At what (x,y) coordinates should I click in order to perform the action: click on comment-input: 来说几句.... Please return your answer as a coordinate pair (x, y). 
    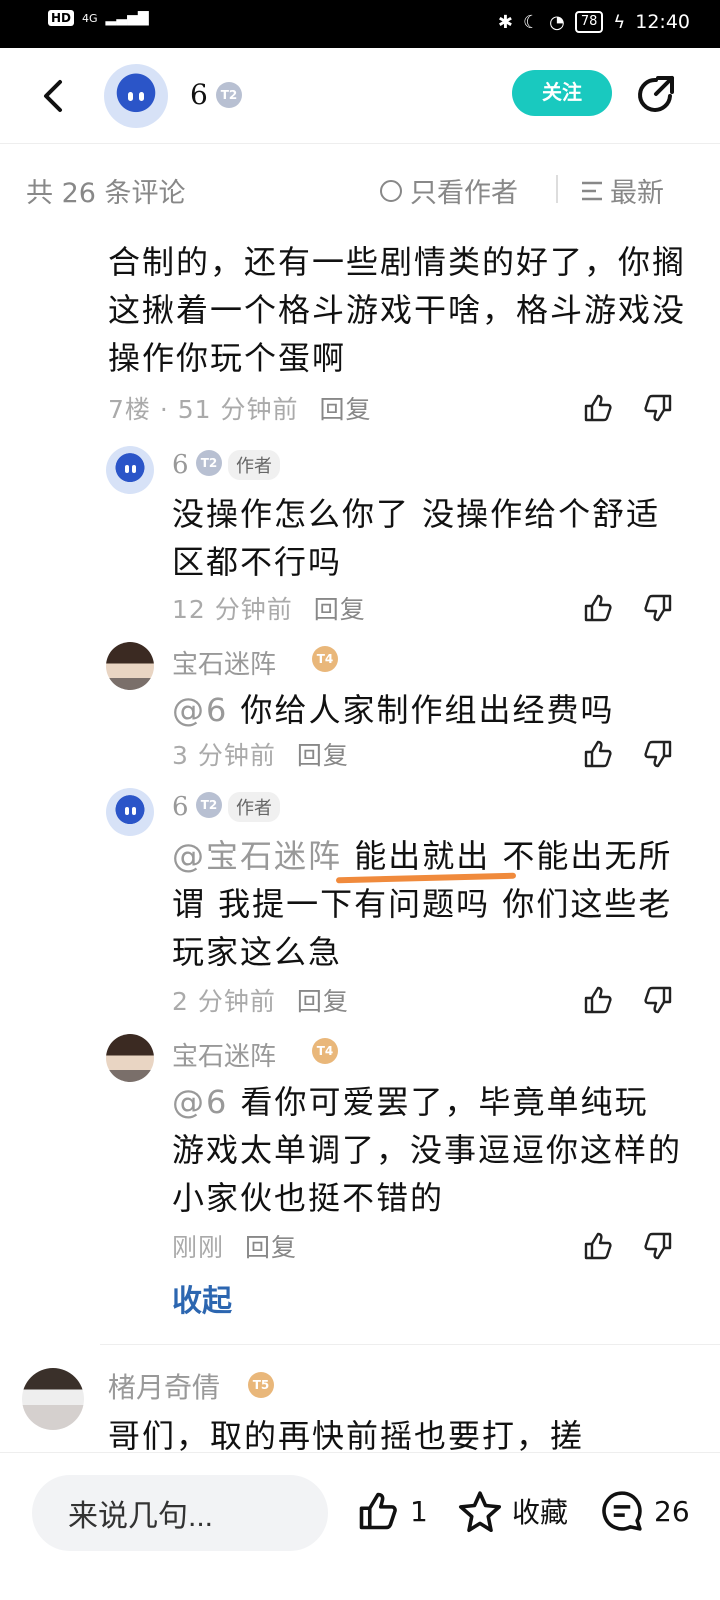
    Looking at the image, I should click on (180, 1513).